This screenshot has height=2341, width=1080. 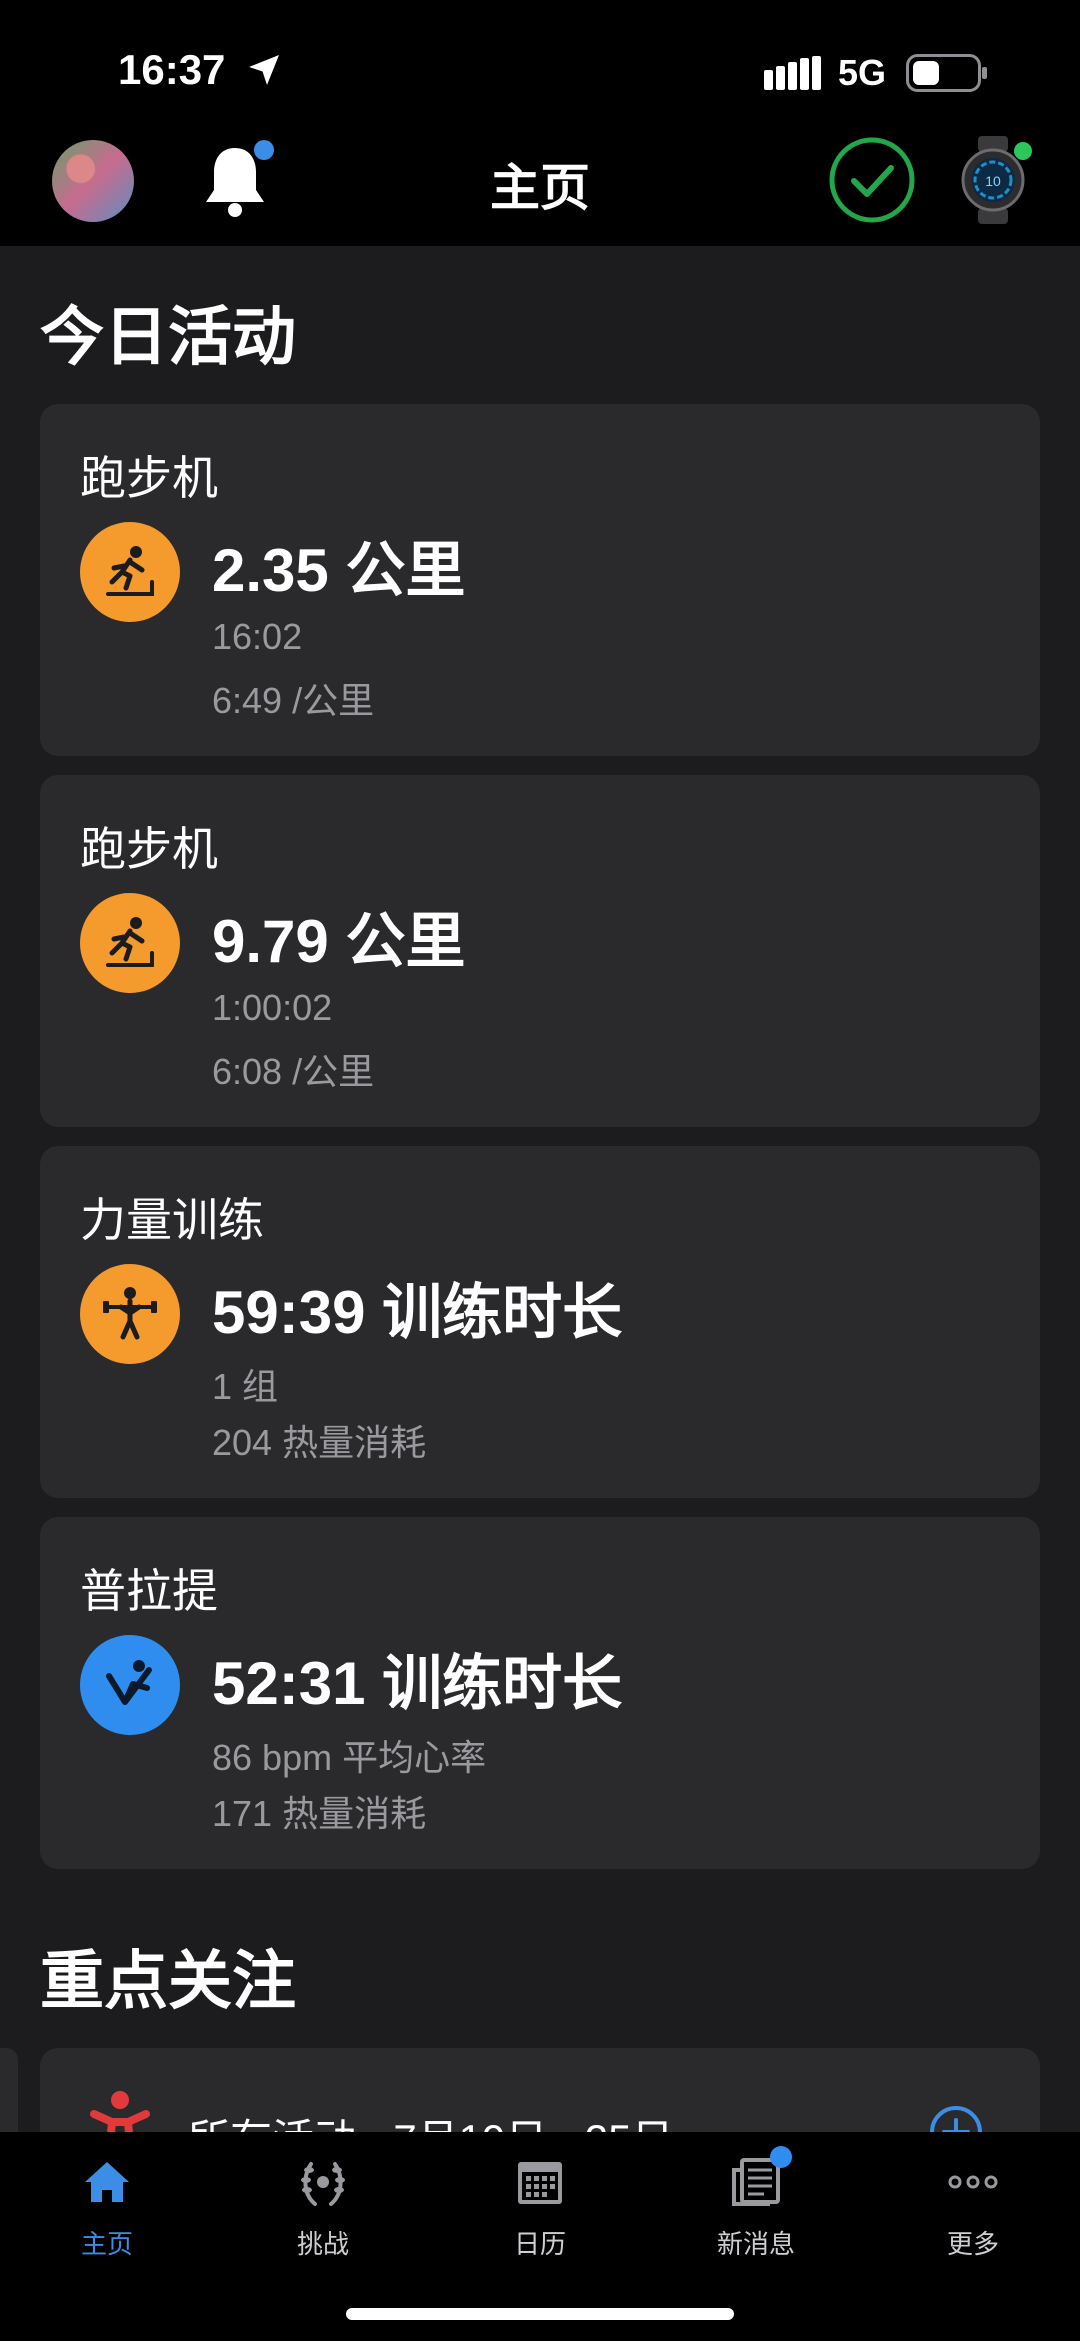 What do you see at coordinates (168, 337) in the screenshot?
I see `today-activity-heading: 今日活动` at bounding box center [168, 337].